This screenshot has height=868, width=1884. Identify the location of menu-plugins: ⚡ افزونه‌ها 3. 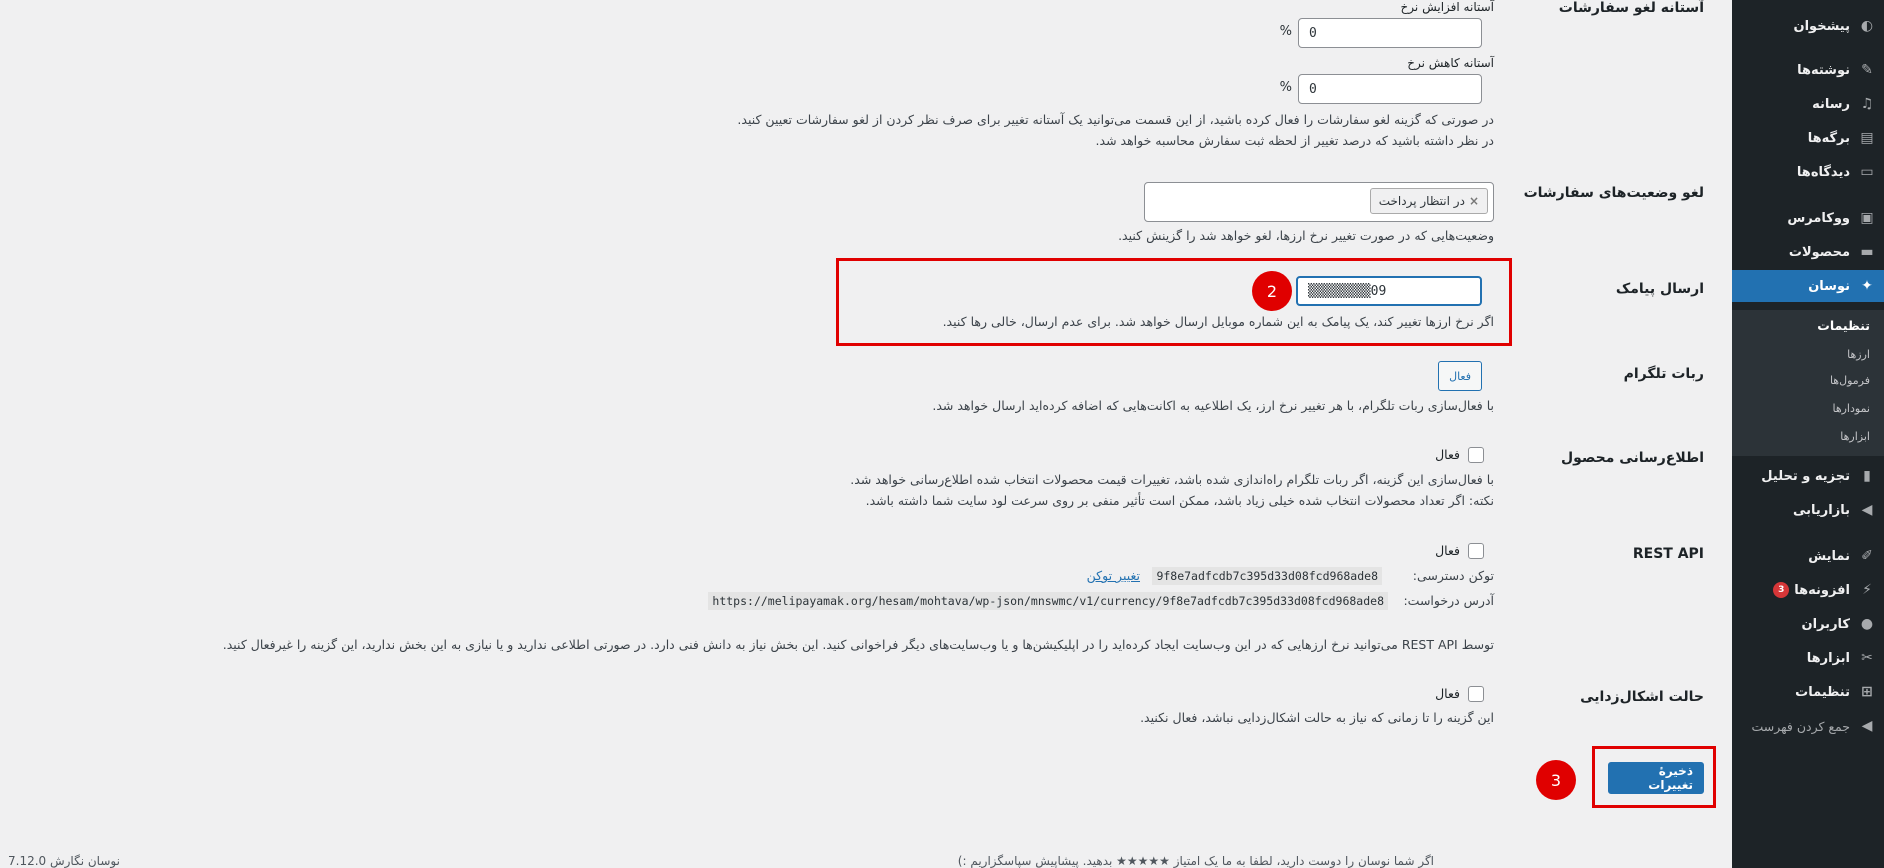
(1808, 590).